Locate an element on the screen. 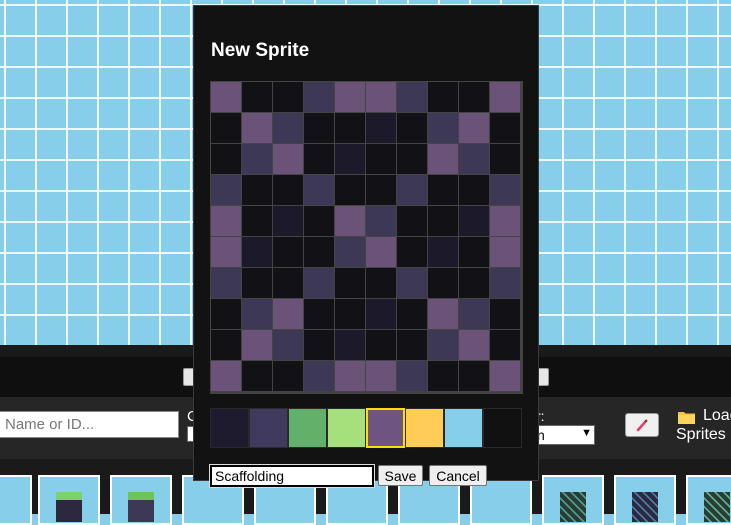 This screenshot has width=731, height=525. sprites-label: Sprites is located at coordinates (701, 435).